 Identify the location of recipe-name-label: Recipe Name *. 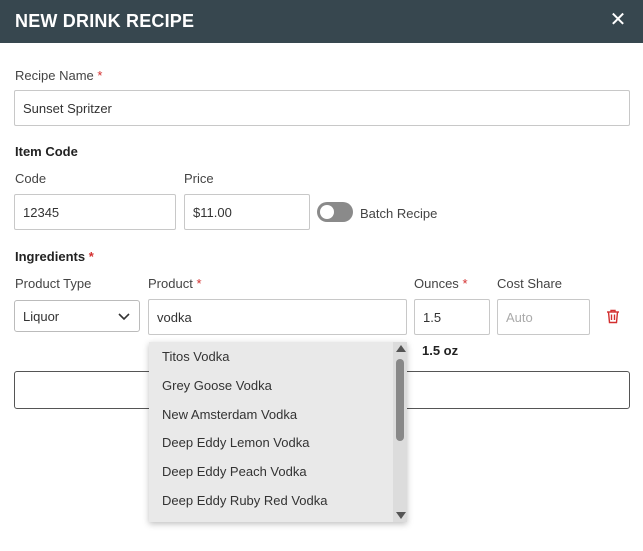
(58, 75).